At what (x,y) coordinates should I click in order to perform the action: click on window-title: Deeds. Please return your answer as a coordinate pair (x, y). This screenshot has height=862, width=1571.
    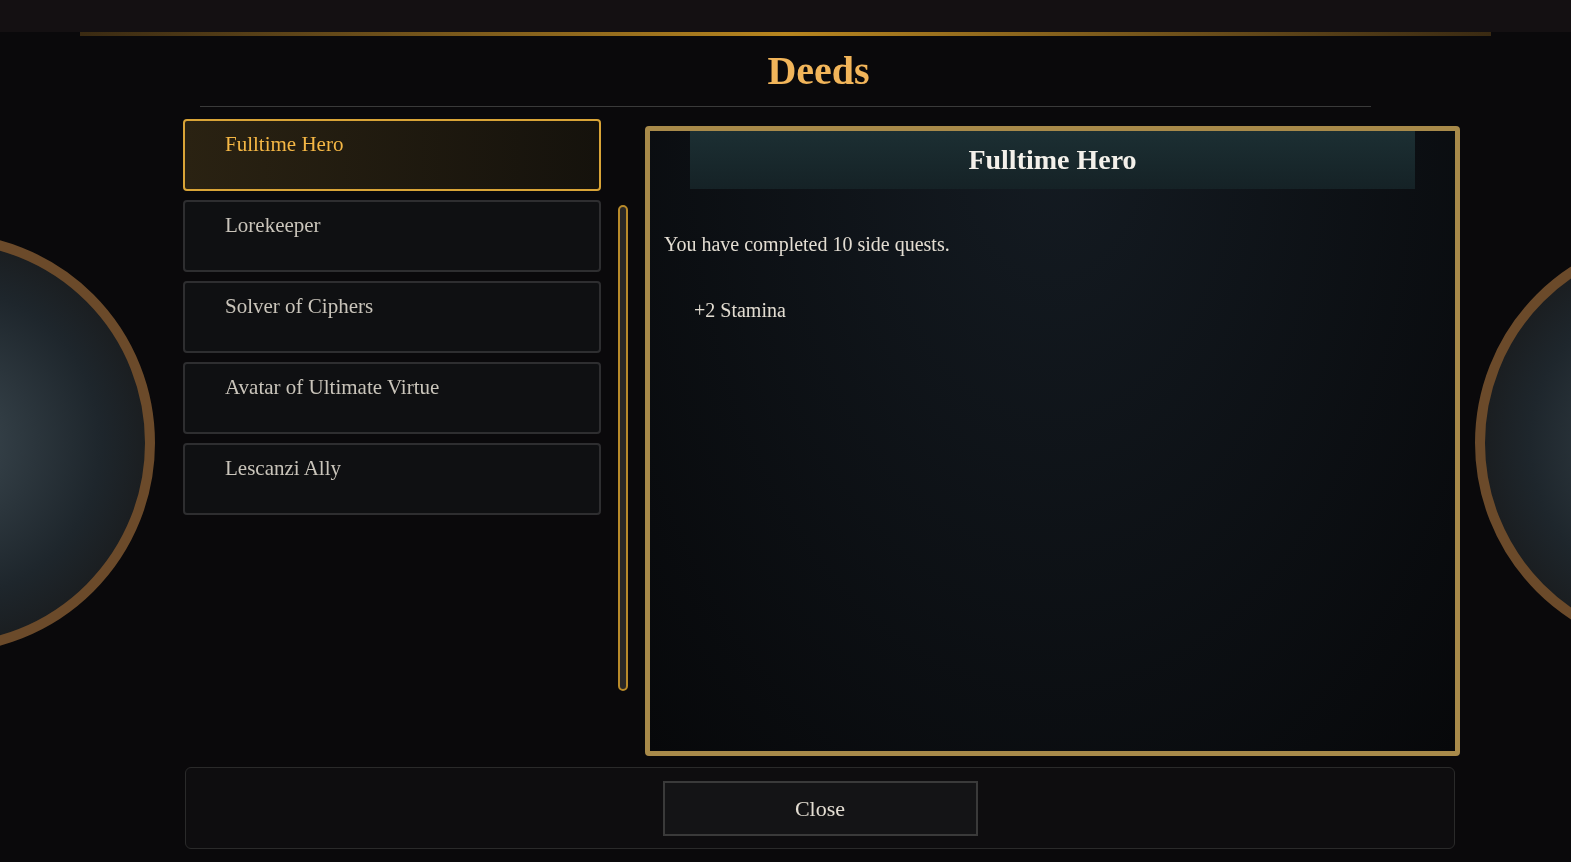
    Looking at the image, I should click on (818, 71).